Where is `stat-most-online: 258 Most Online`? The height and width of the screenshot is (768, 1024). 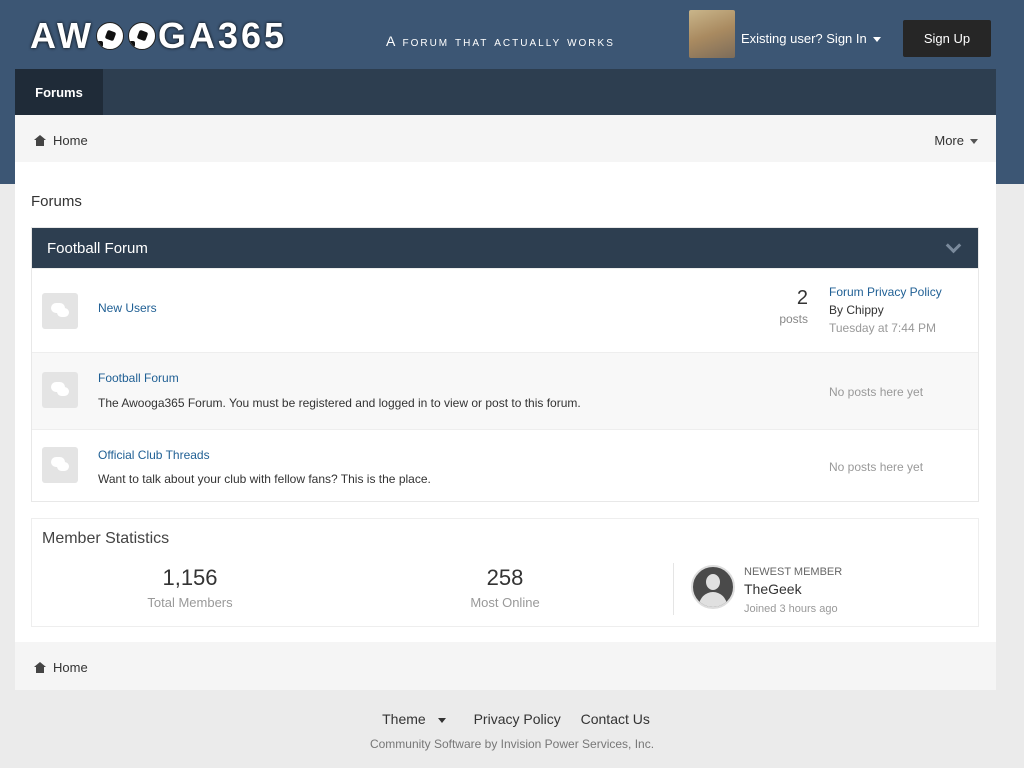 stat-most-online: 258 Most Online is located at coordinates (505, 587).